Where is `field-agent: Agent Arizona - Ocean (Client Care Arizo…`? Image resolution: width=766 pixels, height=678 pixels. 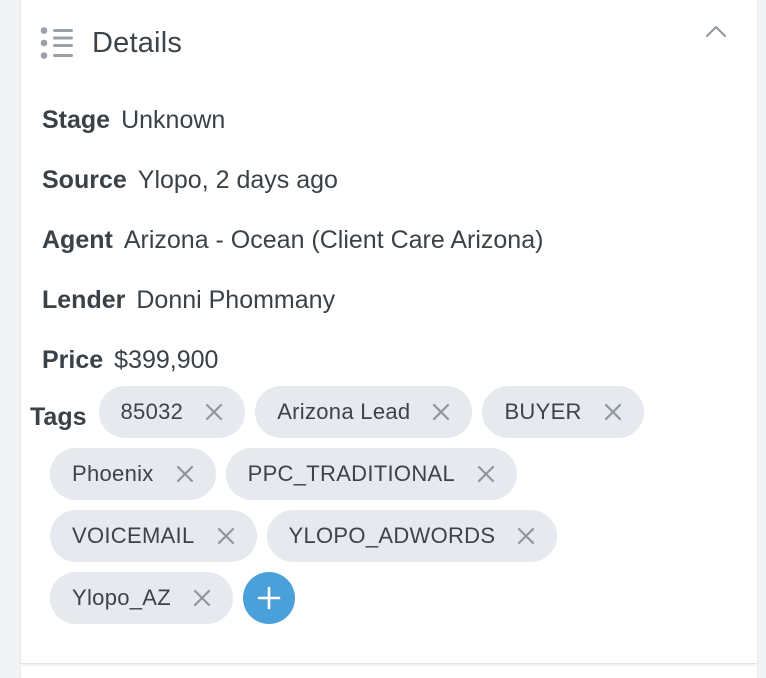
field-agent: Agent Arizona - Ocean (Client Care Arizo… is located at coordinates (382, 240).